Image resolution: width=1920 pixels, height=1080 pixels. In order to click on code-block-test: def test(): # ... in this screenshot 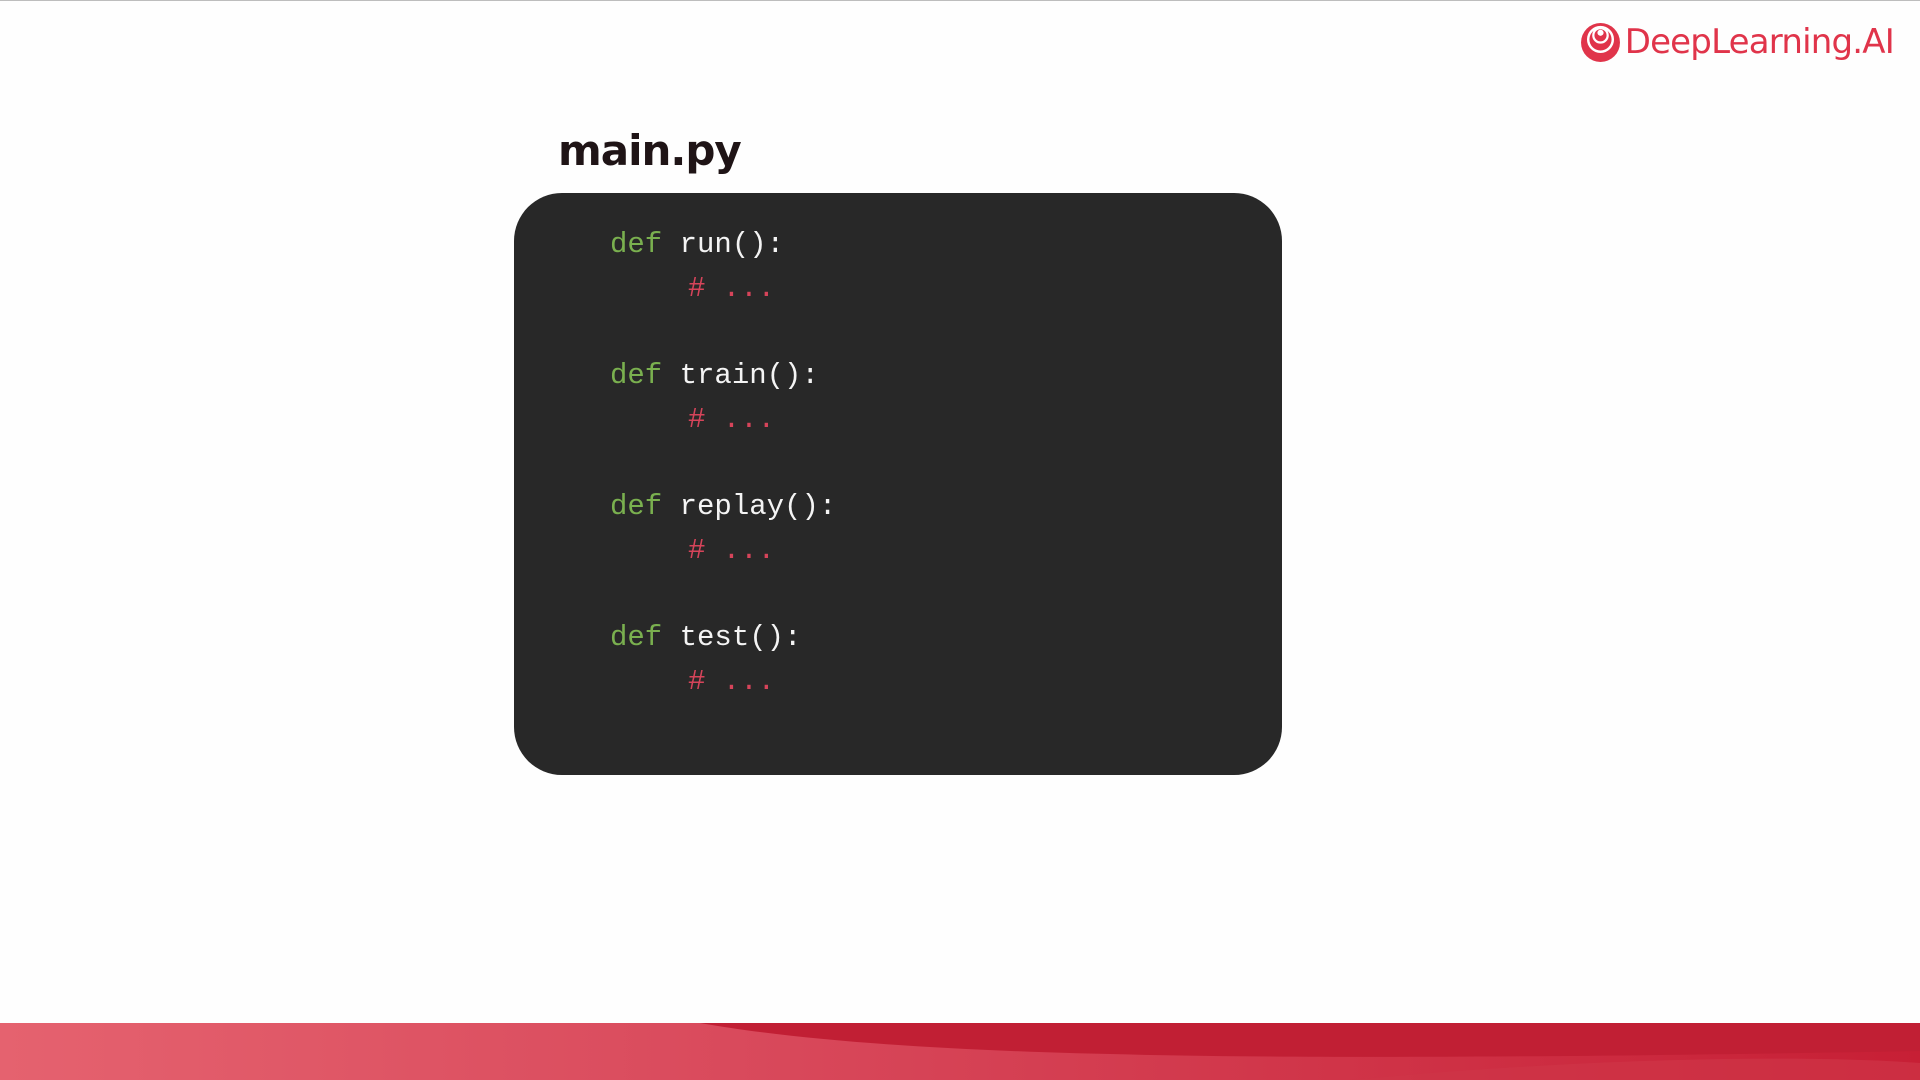, I will do `click(946, 660)`.